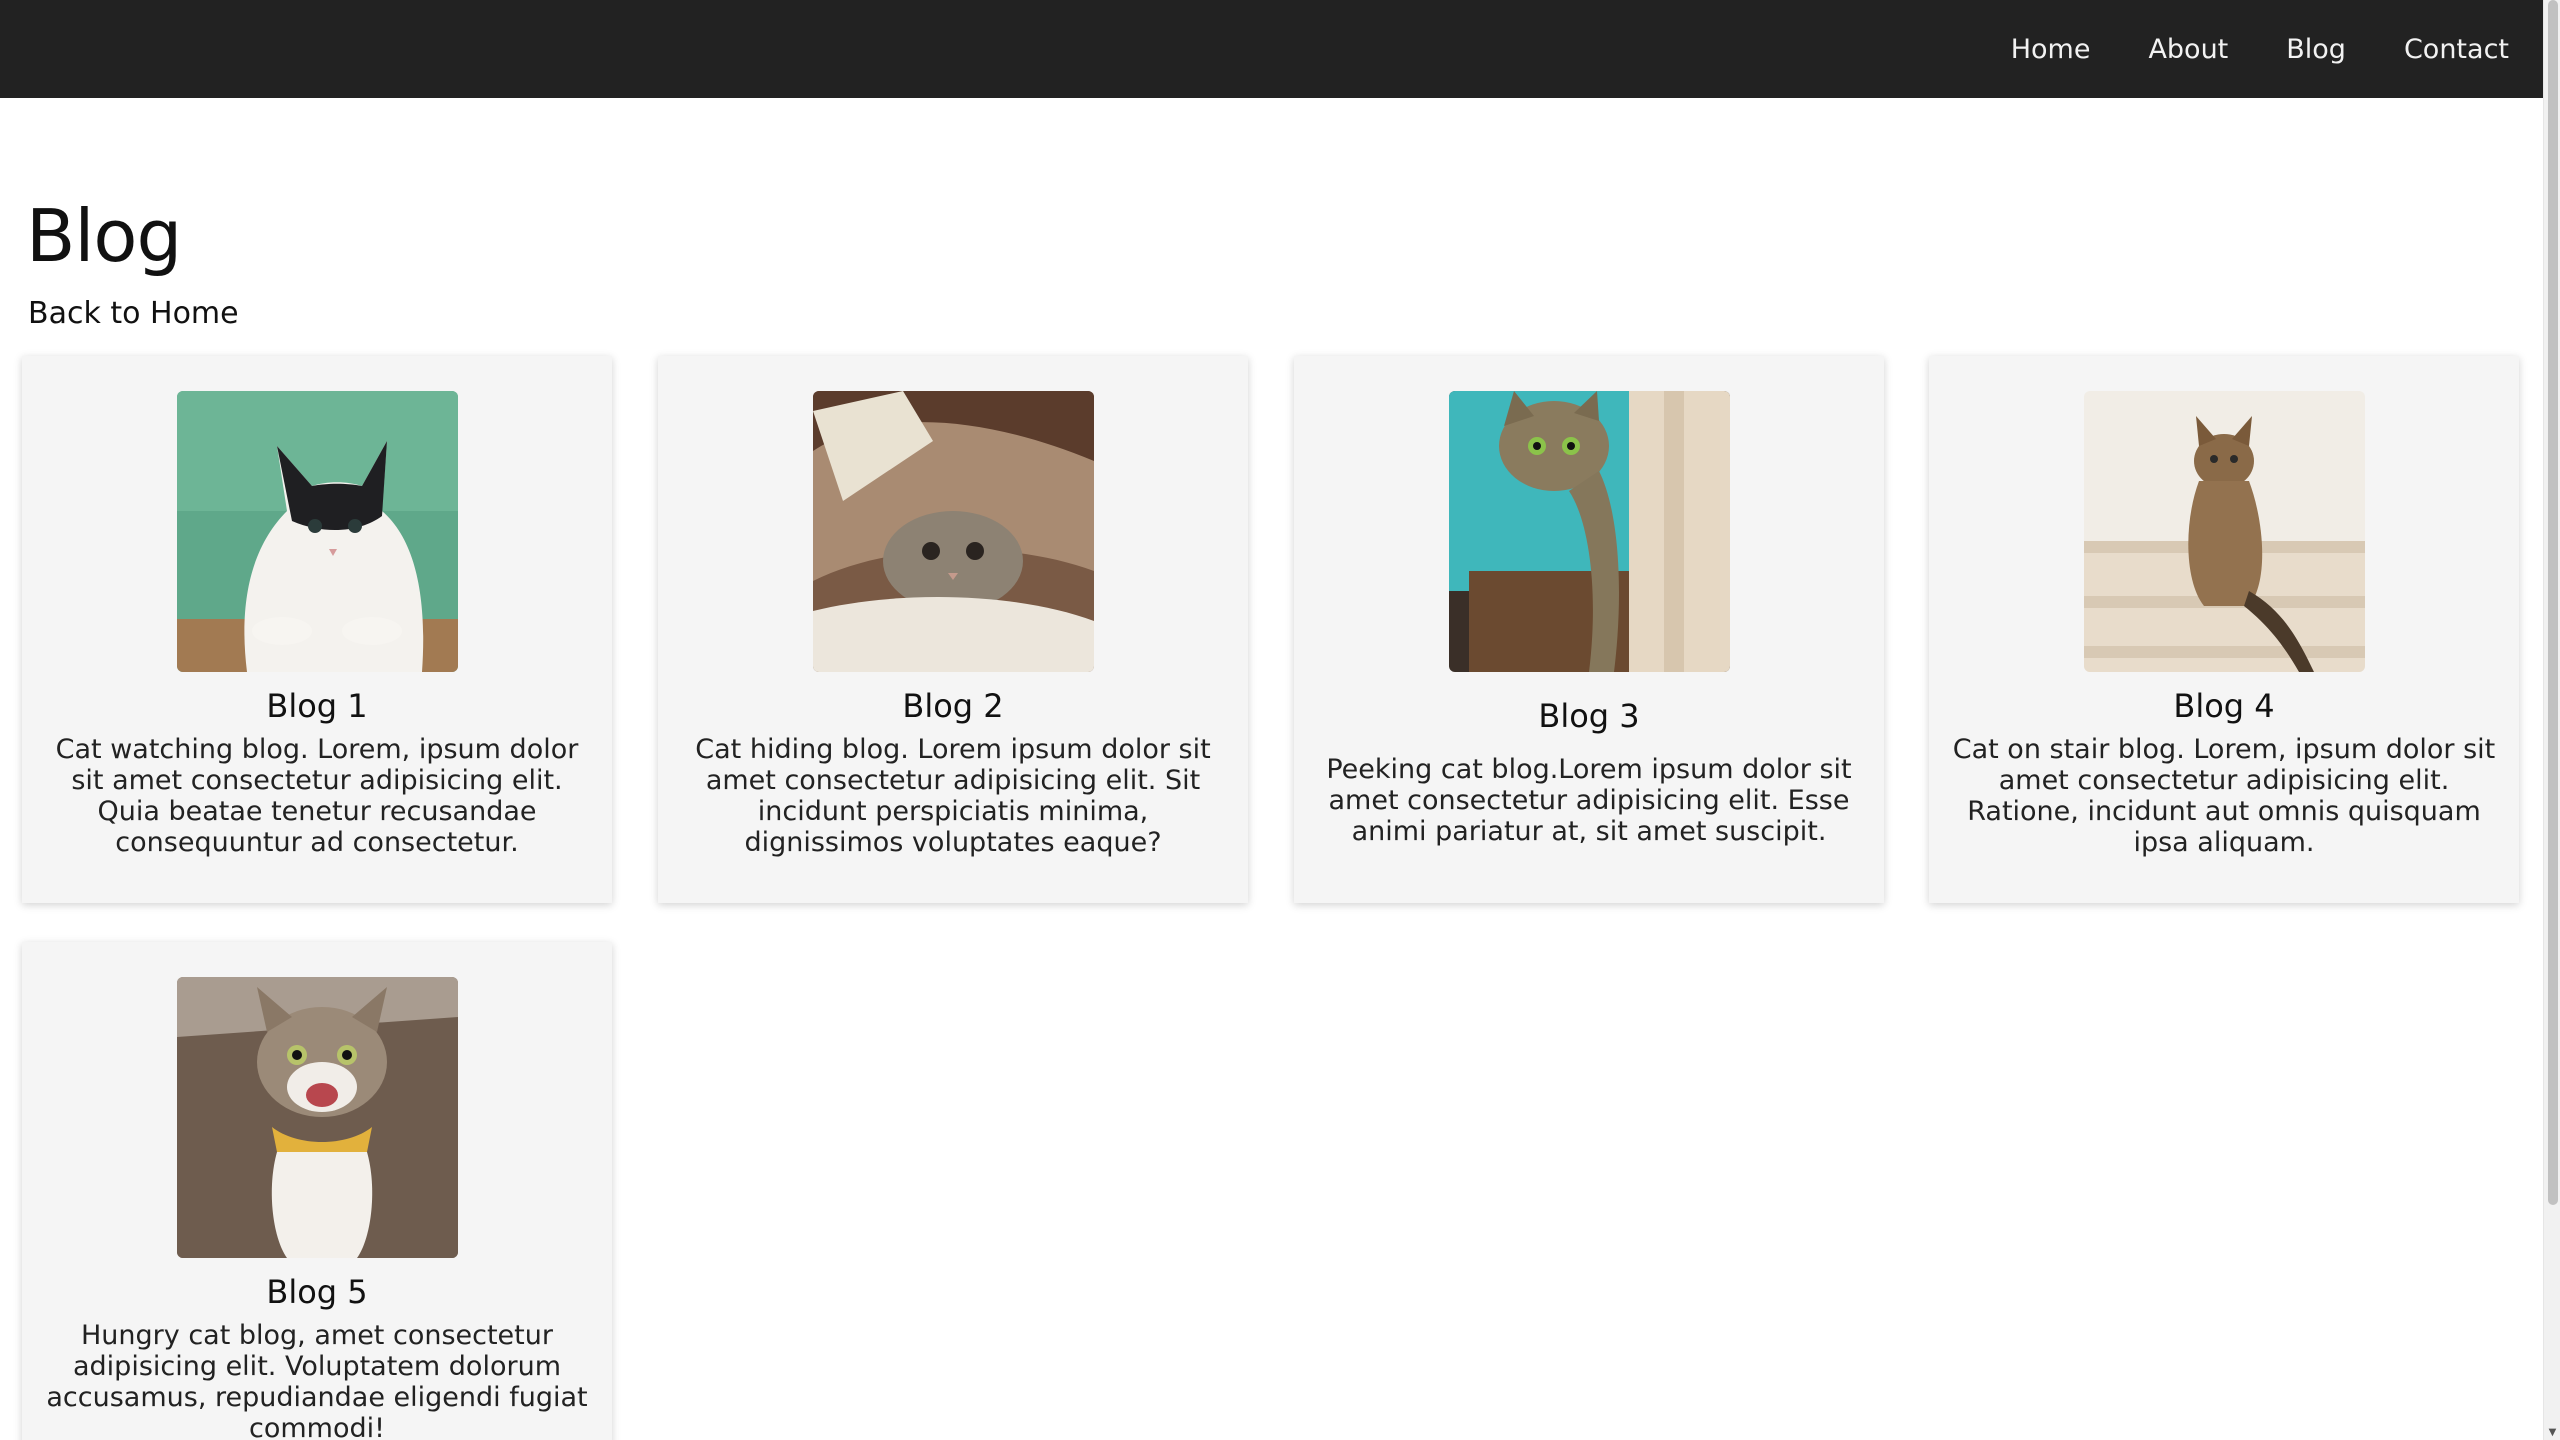 This screenshot has height=1440, width=2560. Describe the element at coordinates (2188, 49) in the screenshot. I see `nav-link-about: About` at that location.